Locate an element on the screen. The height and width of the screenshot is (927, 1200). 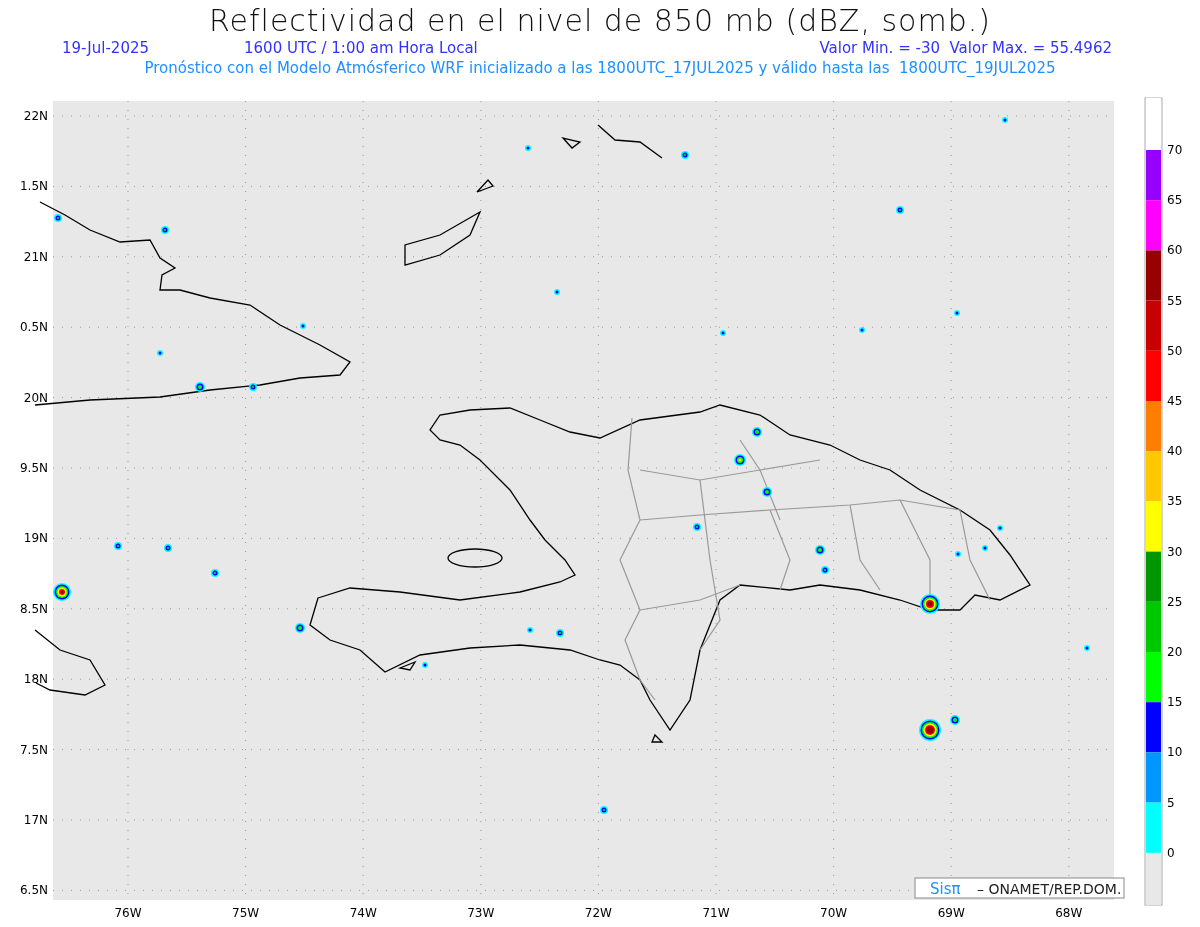
latitude-label: 21N is located at coordinates (35, 256).